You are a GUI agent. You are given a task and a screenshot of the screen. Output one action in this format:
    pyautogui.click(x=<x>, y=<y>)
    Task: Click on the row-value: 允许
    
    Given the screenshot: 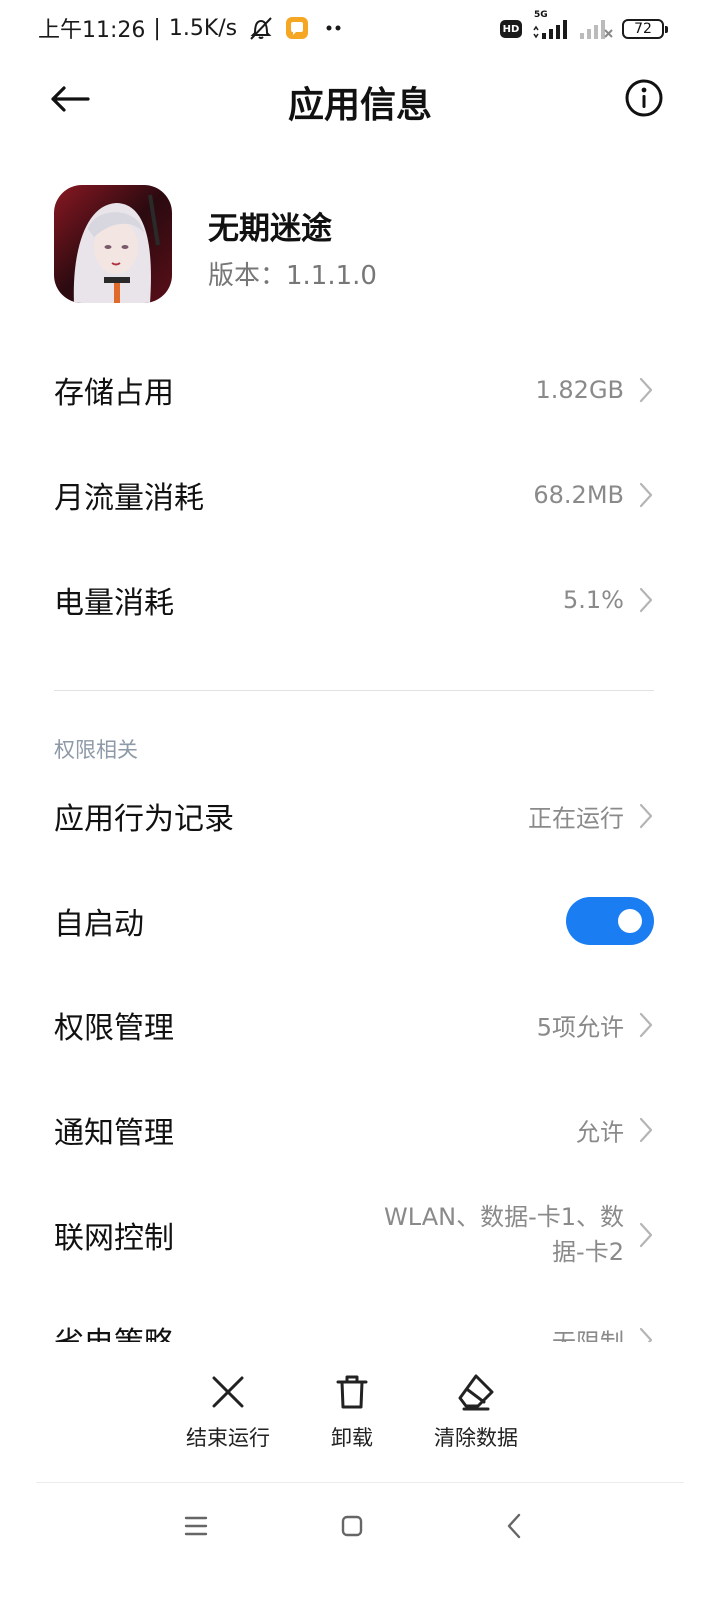 What is the action you would take?
    pyautogui.click(x=600, y=1132)
    